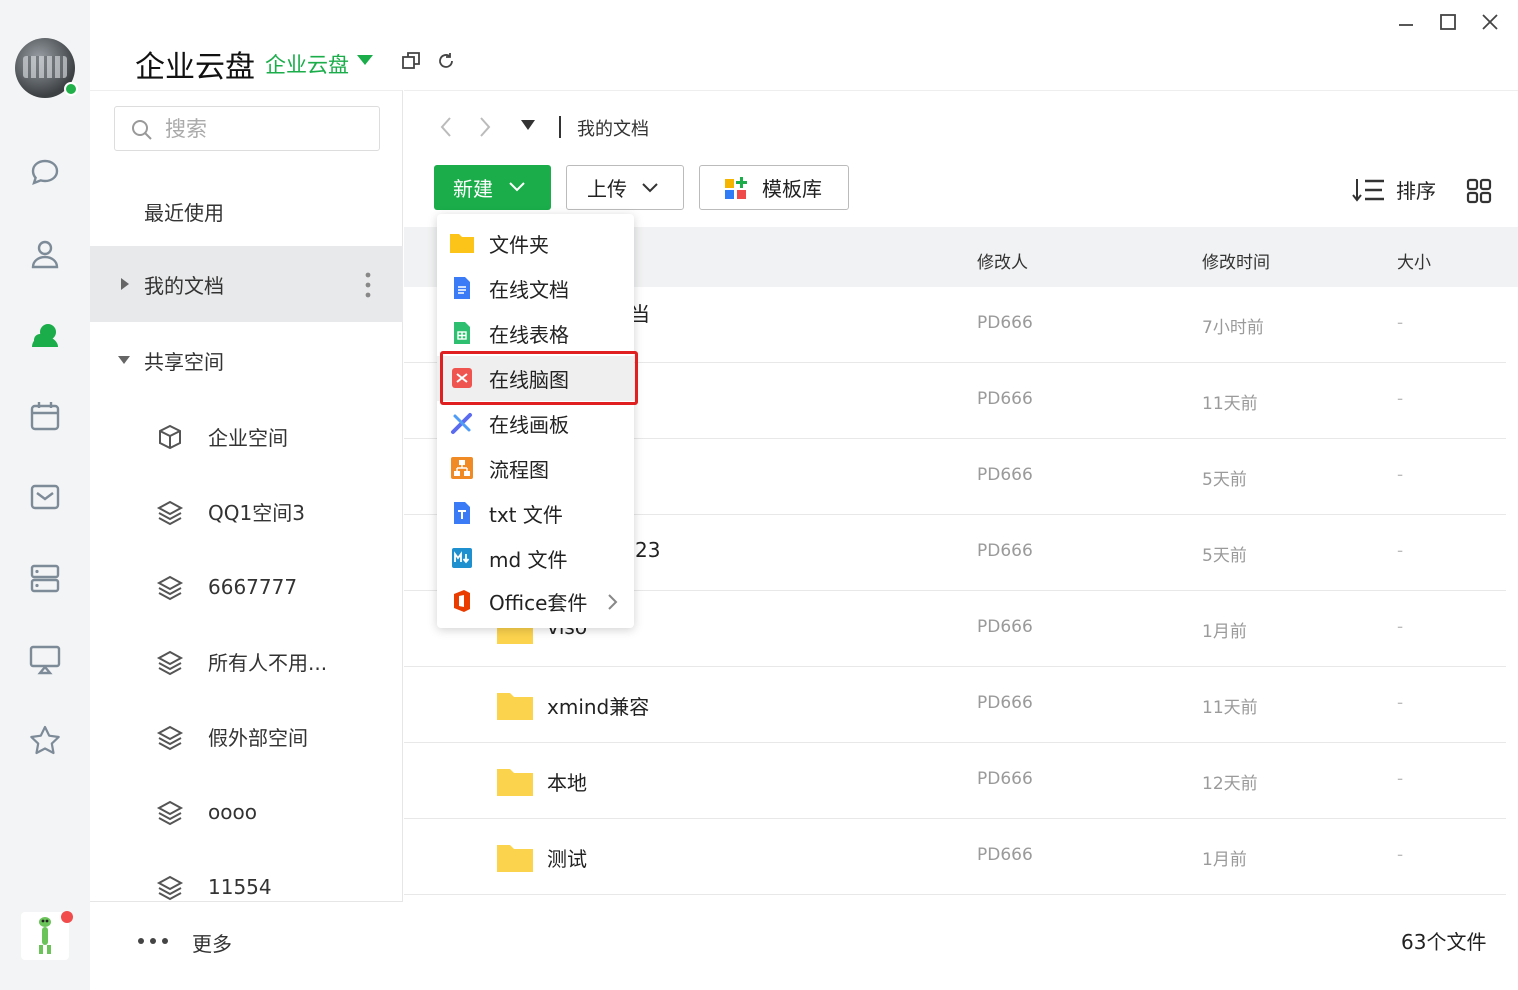 The height and width of the screenshot is (990, 1518). Describe the element at coordinates (535, 601) in the screenshot. I see `menu-item-office: Office套件` at that location.